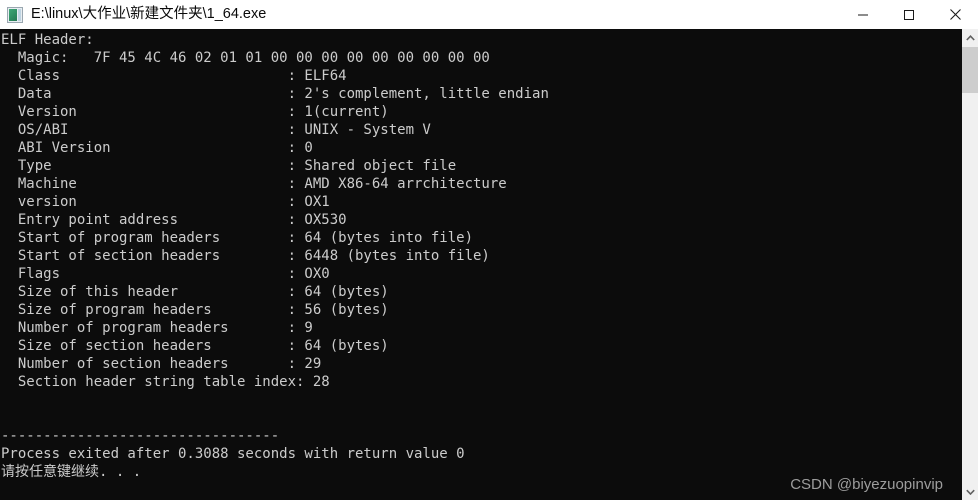  What do you see at coordinates (254, 184) in the screenshot?
I see `console-line: Machine : AMD X86-64 arrchitecture` at bounding box center [254, 184].